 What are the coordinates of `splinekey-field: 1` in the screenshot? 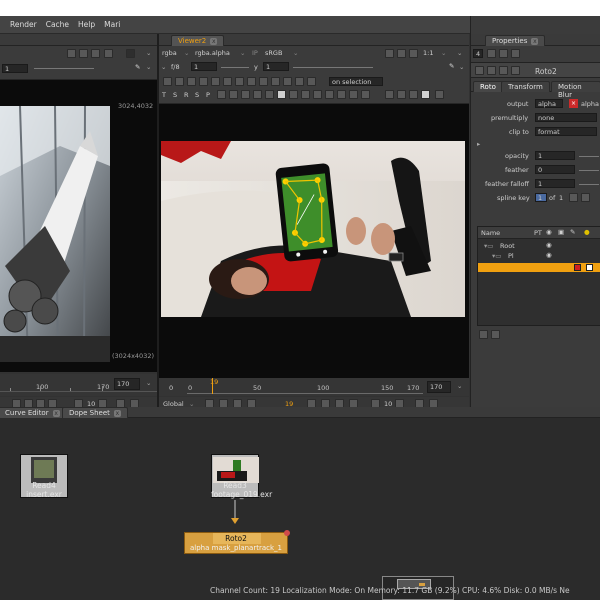 It's located at (541, 197).